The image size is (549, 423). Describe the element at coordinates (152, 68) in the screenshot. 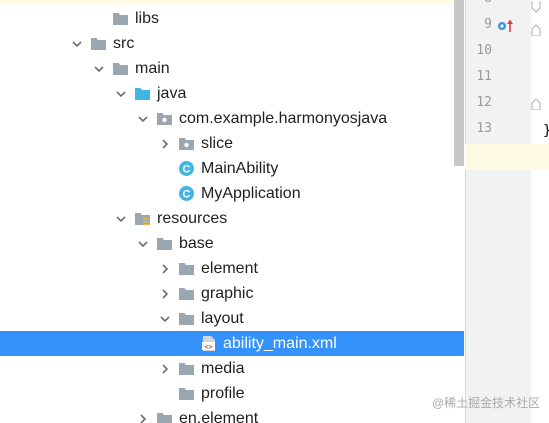

I see `tree-item-label: main` at that location.